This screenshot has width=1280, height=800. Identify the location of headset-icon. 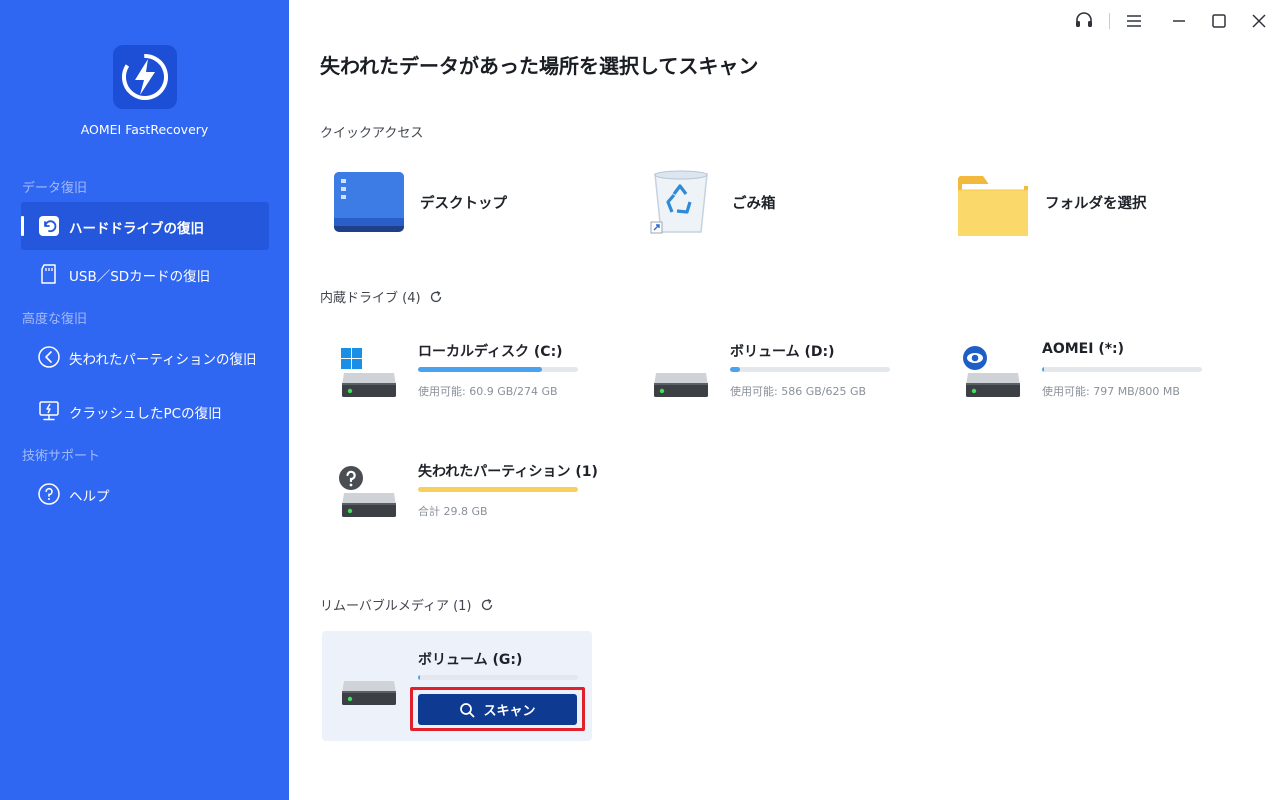
(1084, 21).